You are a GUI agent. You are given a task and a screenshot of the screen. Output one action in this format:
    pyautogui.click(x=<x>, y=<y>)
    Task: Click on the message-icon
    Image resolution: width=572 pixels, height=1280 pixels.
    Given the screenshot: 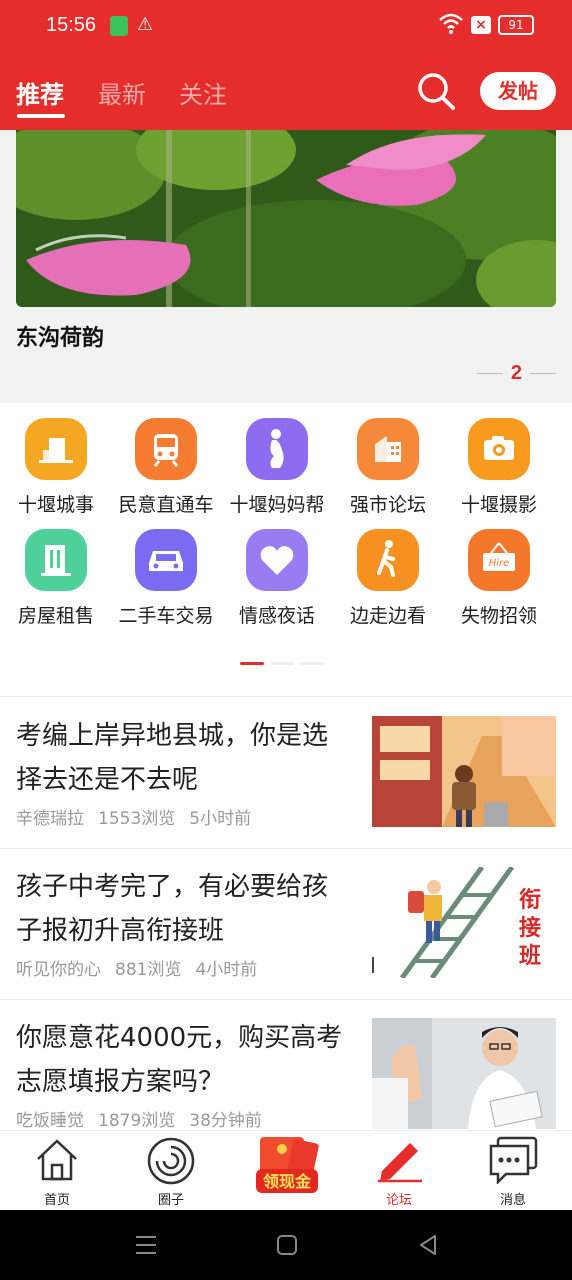 What is the action you would take?
    pyautogui.click(x=513, y=1160)
    